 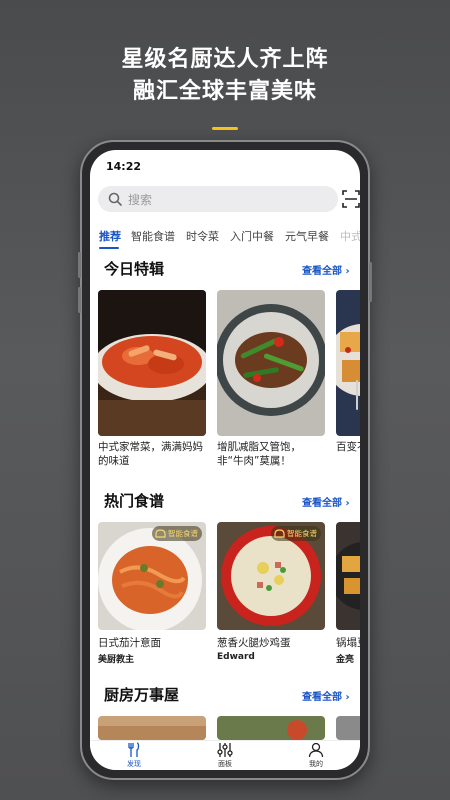 I want to click on card-image-beef-stirfry, so click(x=271, y=363).